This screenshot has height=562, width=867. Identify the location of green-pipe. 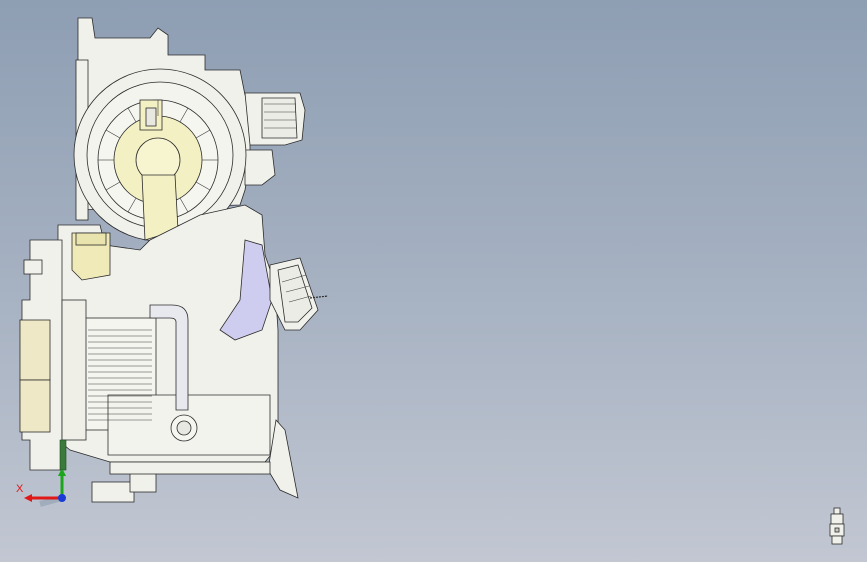
(63, 455).